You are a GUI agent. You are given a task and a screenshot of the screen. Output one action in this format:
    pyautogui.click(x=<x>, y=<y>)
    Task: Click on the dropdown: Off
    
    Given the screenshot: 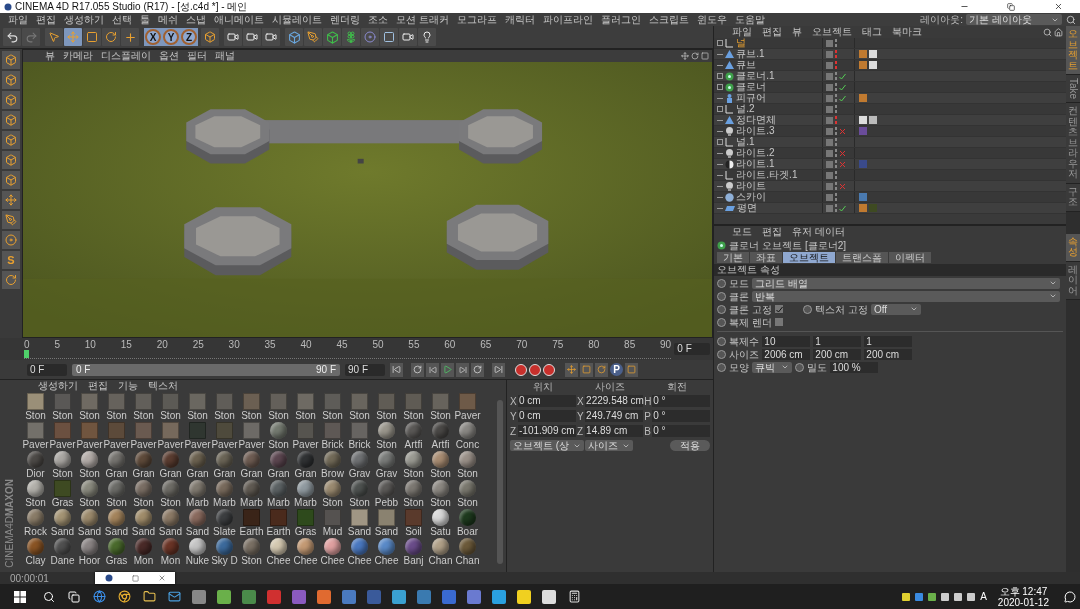 What is the action you would take?
    pyautogui.click(x=895, y=309)
    